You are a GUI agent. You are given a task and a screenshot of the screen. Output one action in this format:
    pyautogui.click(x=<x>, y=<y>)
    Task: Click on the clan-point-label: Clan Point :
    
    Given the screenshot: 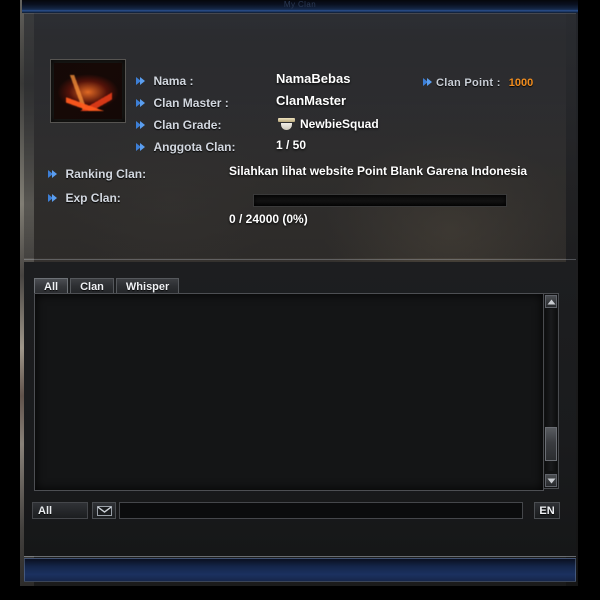 What is the action you would take?
    pyautogui.click(x=468, y=83)
    